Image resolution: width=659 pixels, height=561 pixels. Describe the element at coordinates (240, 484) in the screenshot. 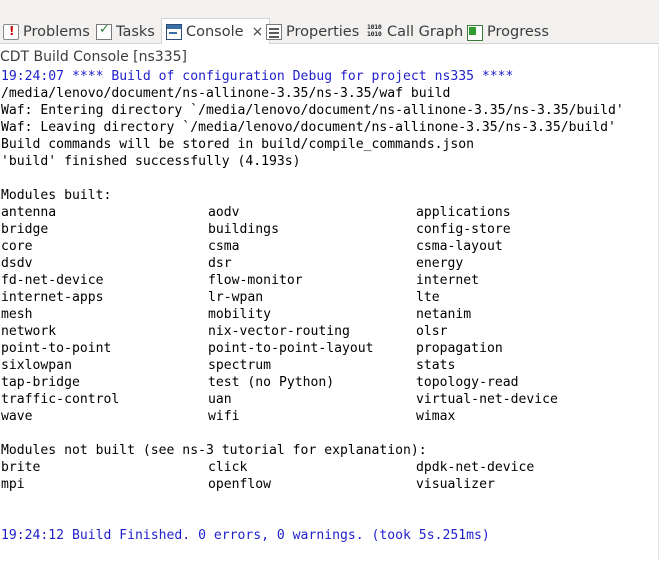

I see `module-name: openflow` at that location.